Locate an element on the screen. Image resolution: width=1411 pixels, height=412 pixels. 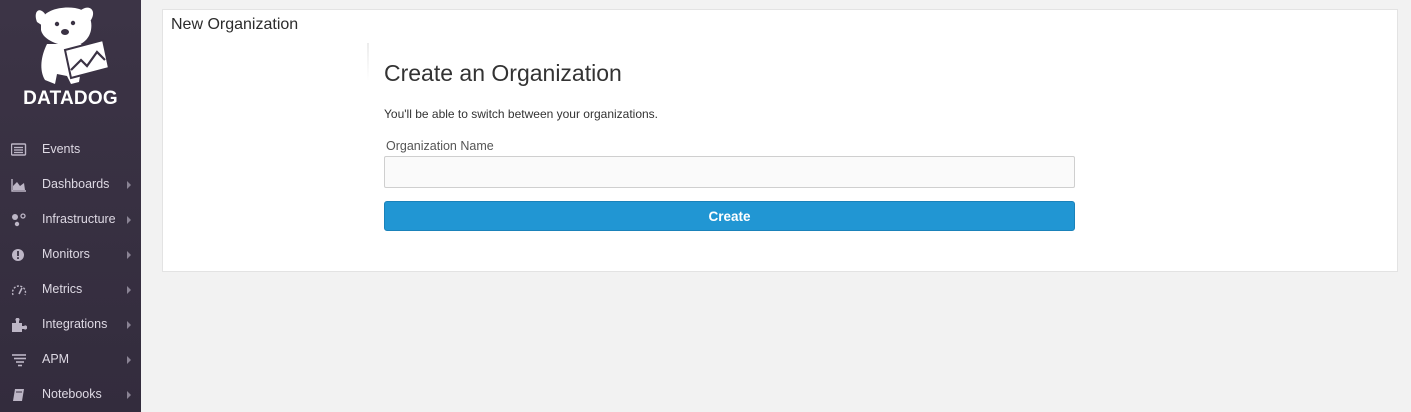
sidebar-item-integrations: Integrations is located at coordinates (70, 324).